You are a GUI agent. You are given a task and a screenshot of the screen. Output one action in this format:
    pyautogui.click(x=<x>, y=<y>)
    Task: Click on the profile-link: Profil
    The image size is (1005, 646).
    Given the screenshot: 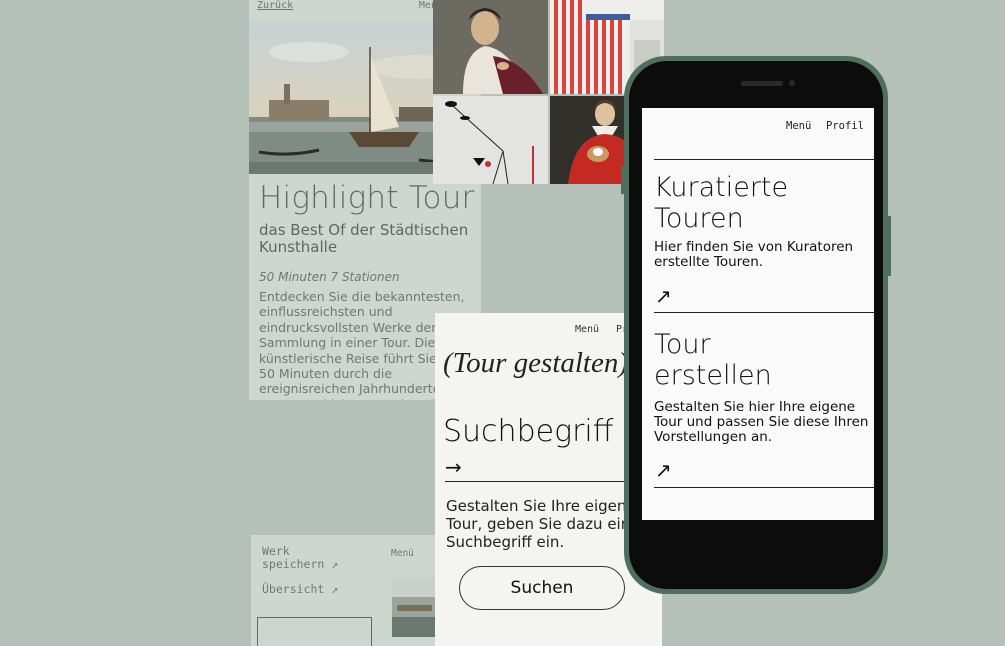 What is the action you would take?
    pyautogui.click(x=845, y=126)
    